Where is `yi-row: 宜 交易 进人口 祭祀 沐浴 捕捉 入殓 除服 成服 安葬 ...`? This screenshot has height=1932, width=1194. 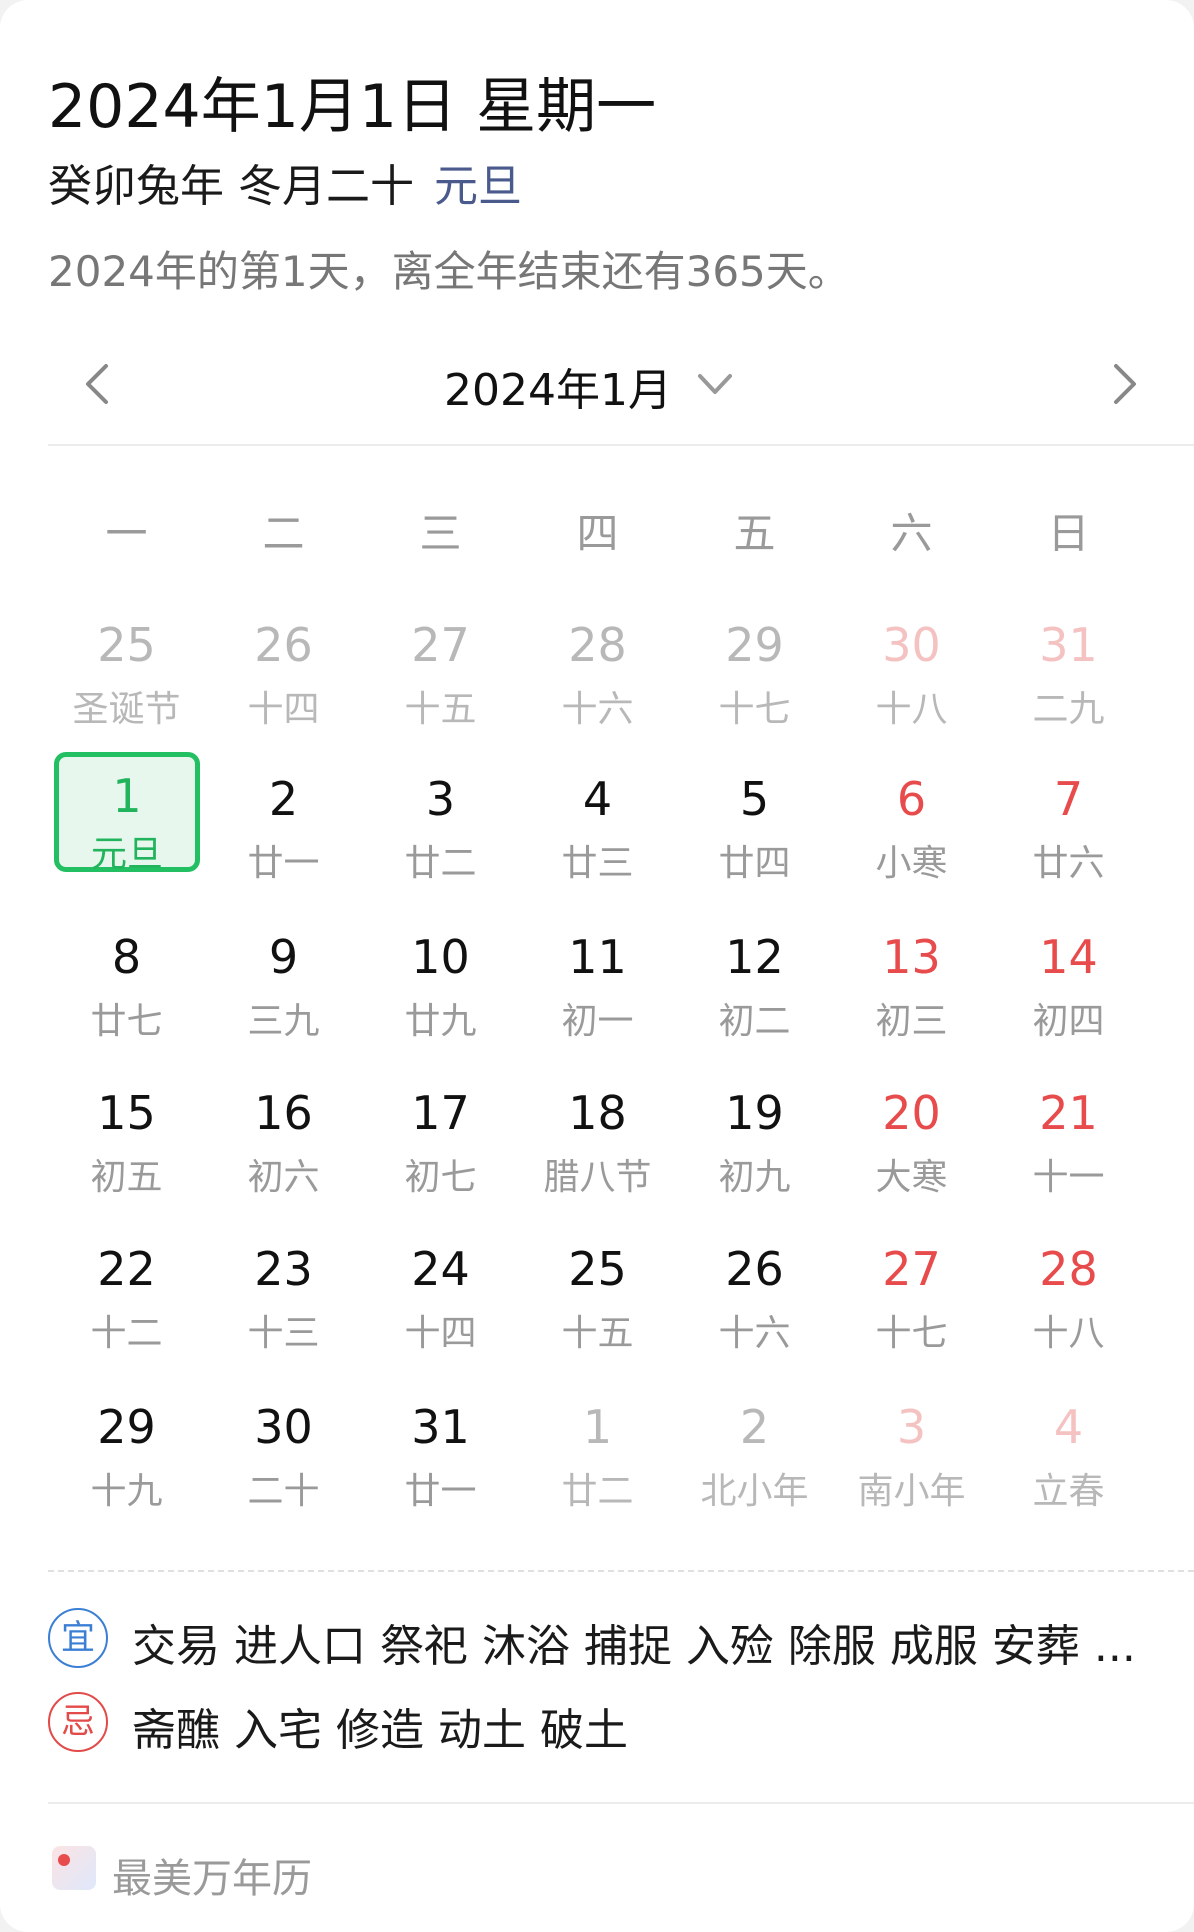
yi-row: 宜 交易 进人口 祭祀 沐浴 捕捉 入殓 除服 成服 安葬 ... is located at coordinates (618, 1643).